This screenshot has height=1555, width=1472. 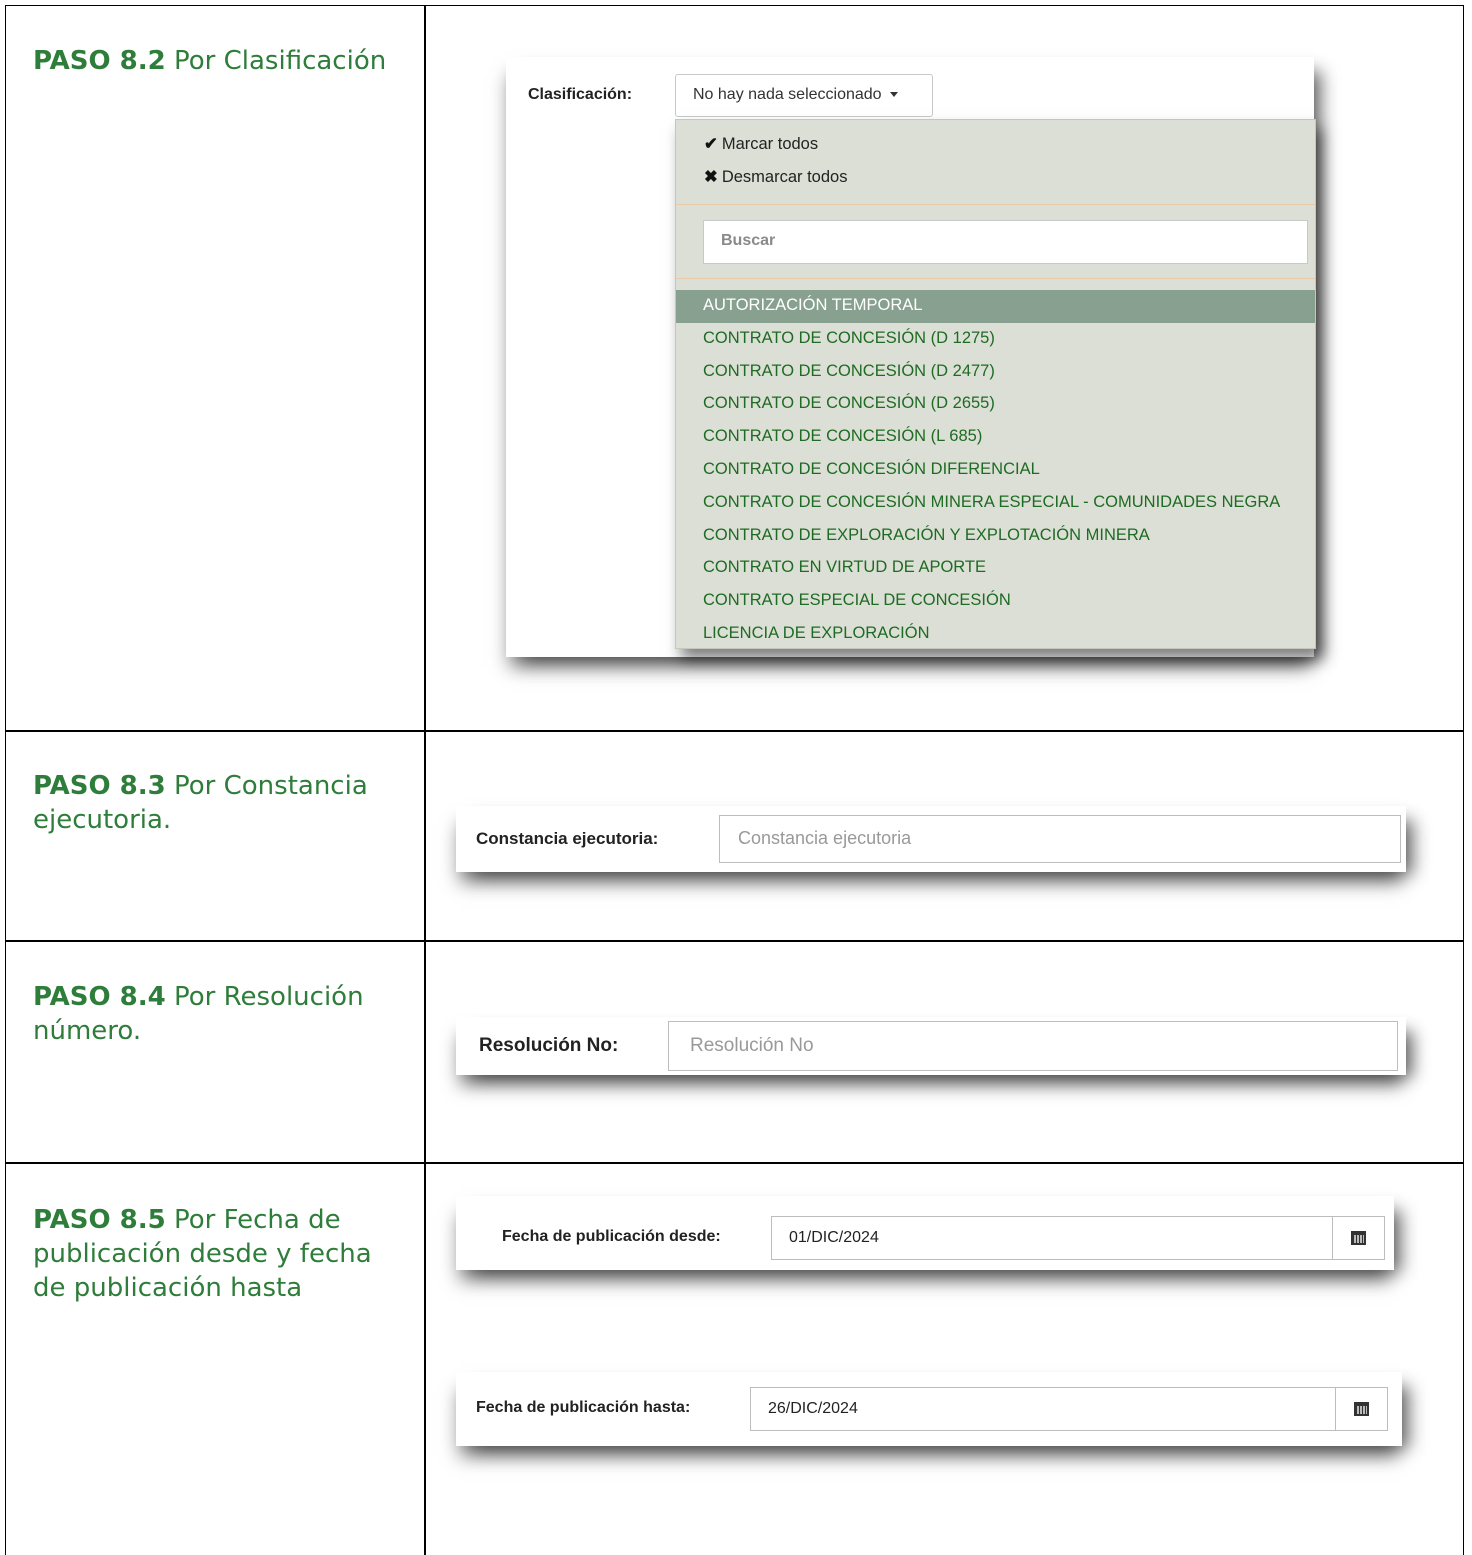 What do you see at coordinates (580, 94) in the screenshot?
I see `clasificacion-label: Clasificación:` at bounding box center [580, 94].